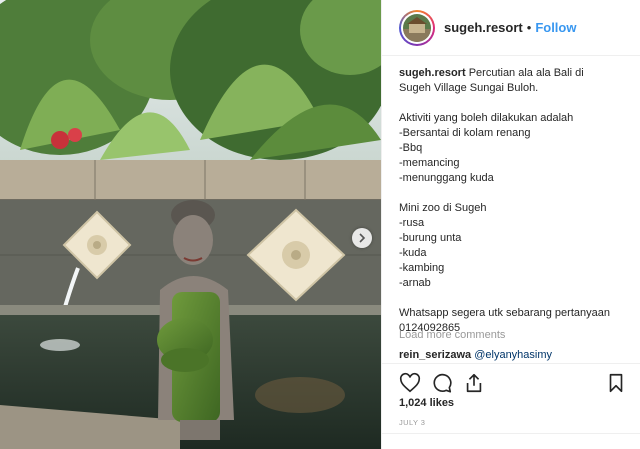 This screenshot has height=449, width=640. I want to click on header-username: sugeh.resort, so click(483, 27).